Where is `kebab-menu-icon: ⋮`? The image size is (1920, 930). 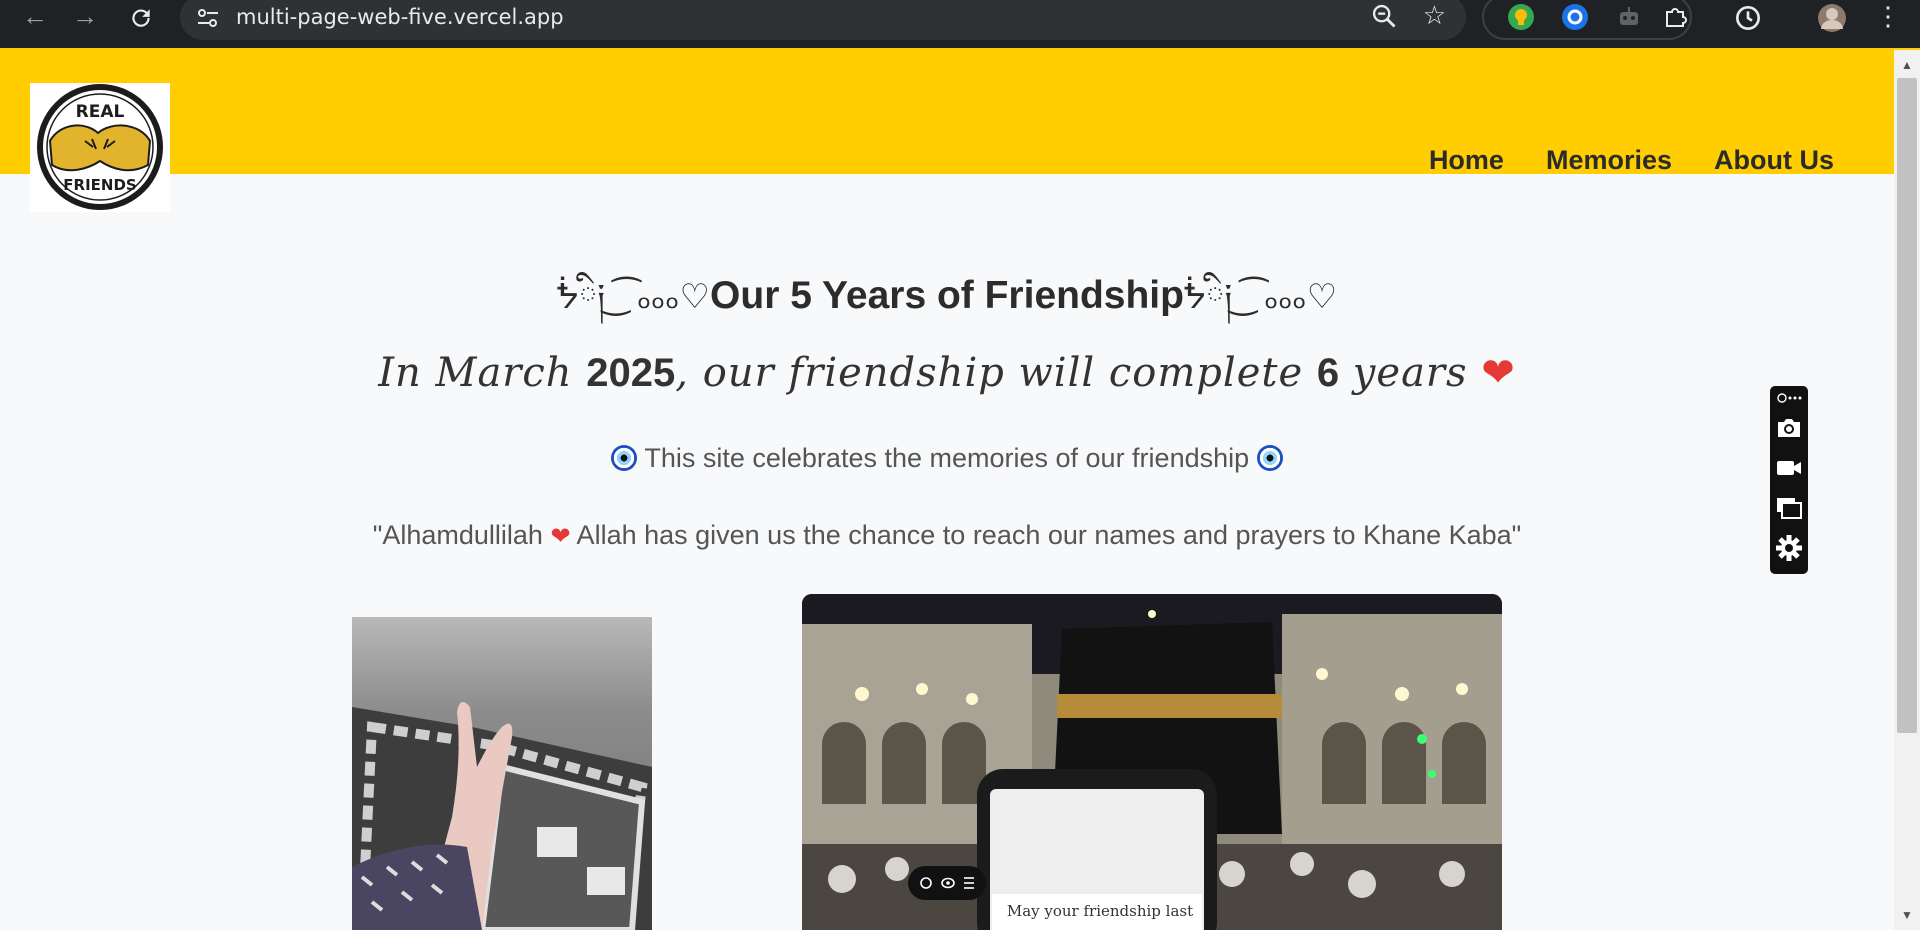 kebab-menu-icon: ⋮ is located at coordinates (1888, 18).